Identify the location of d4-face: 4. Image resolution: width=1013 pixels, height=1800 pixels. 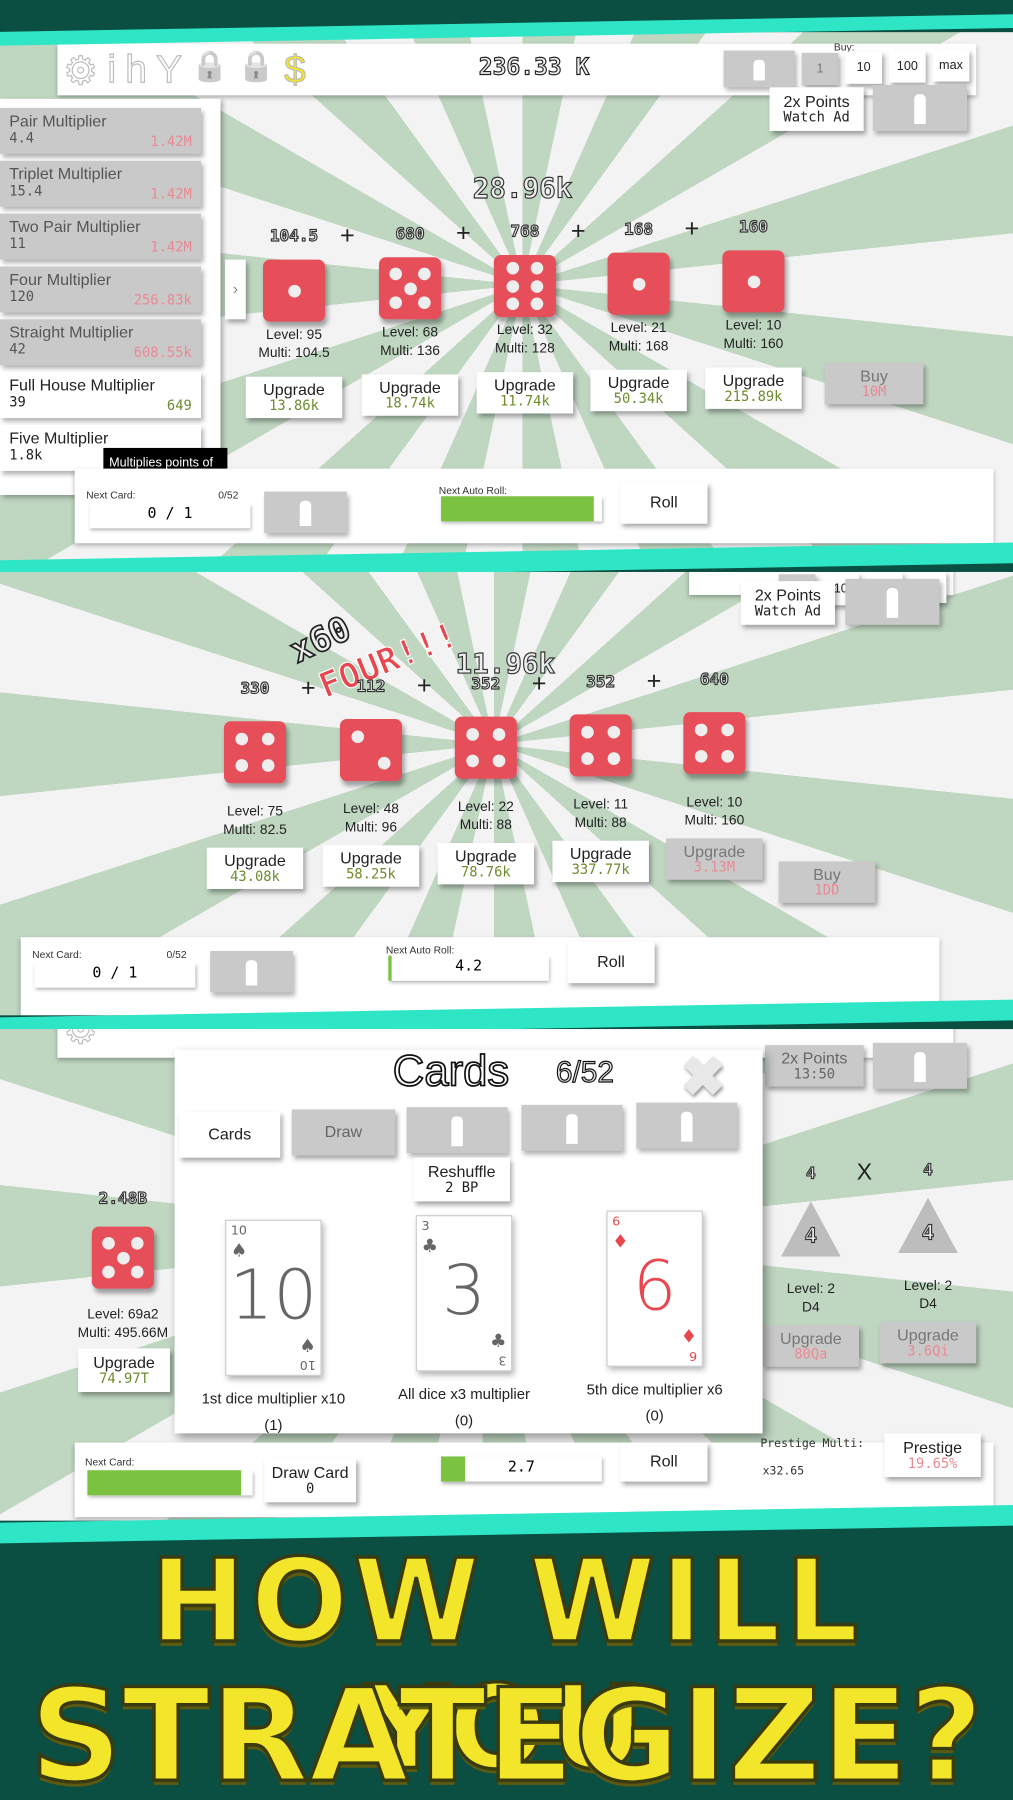
(928, 1233).